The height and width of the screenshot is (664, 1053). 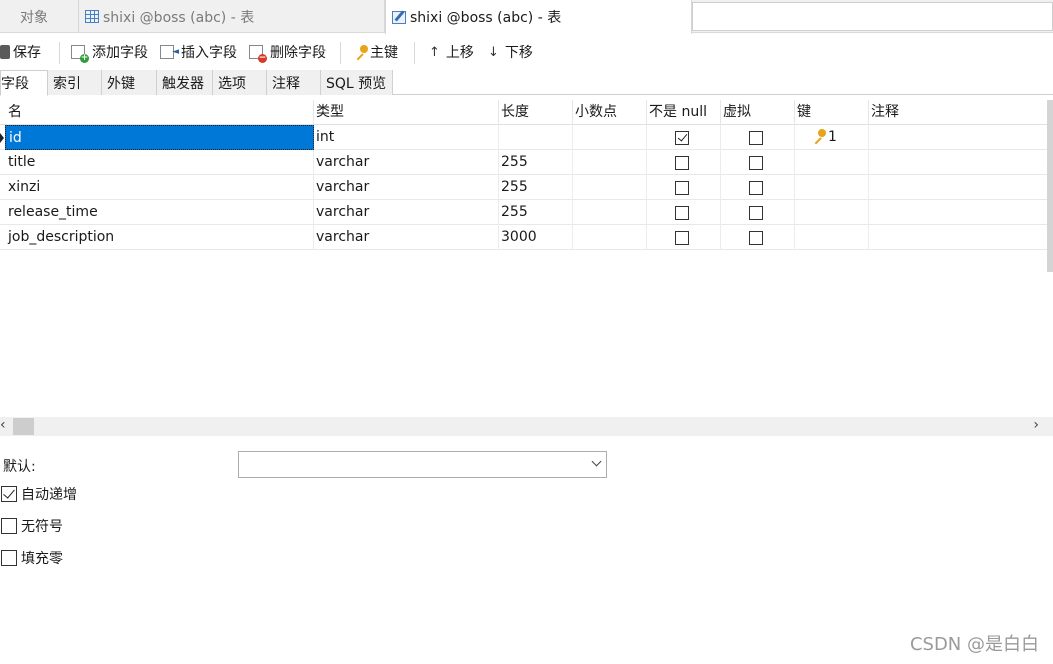 I want to click on unsigned-option: 无符号, so click(x=32, y=526).